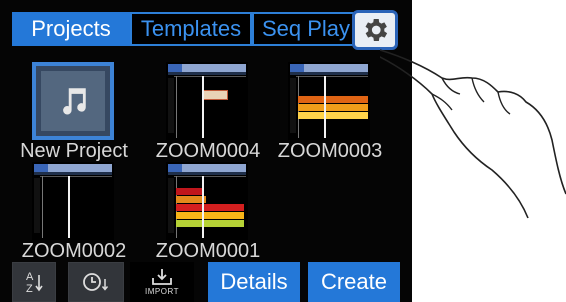  Describe the element at coordinates (330, 151) in the screenshot. I see `project-name: ZOOM0003` at that location.